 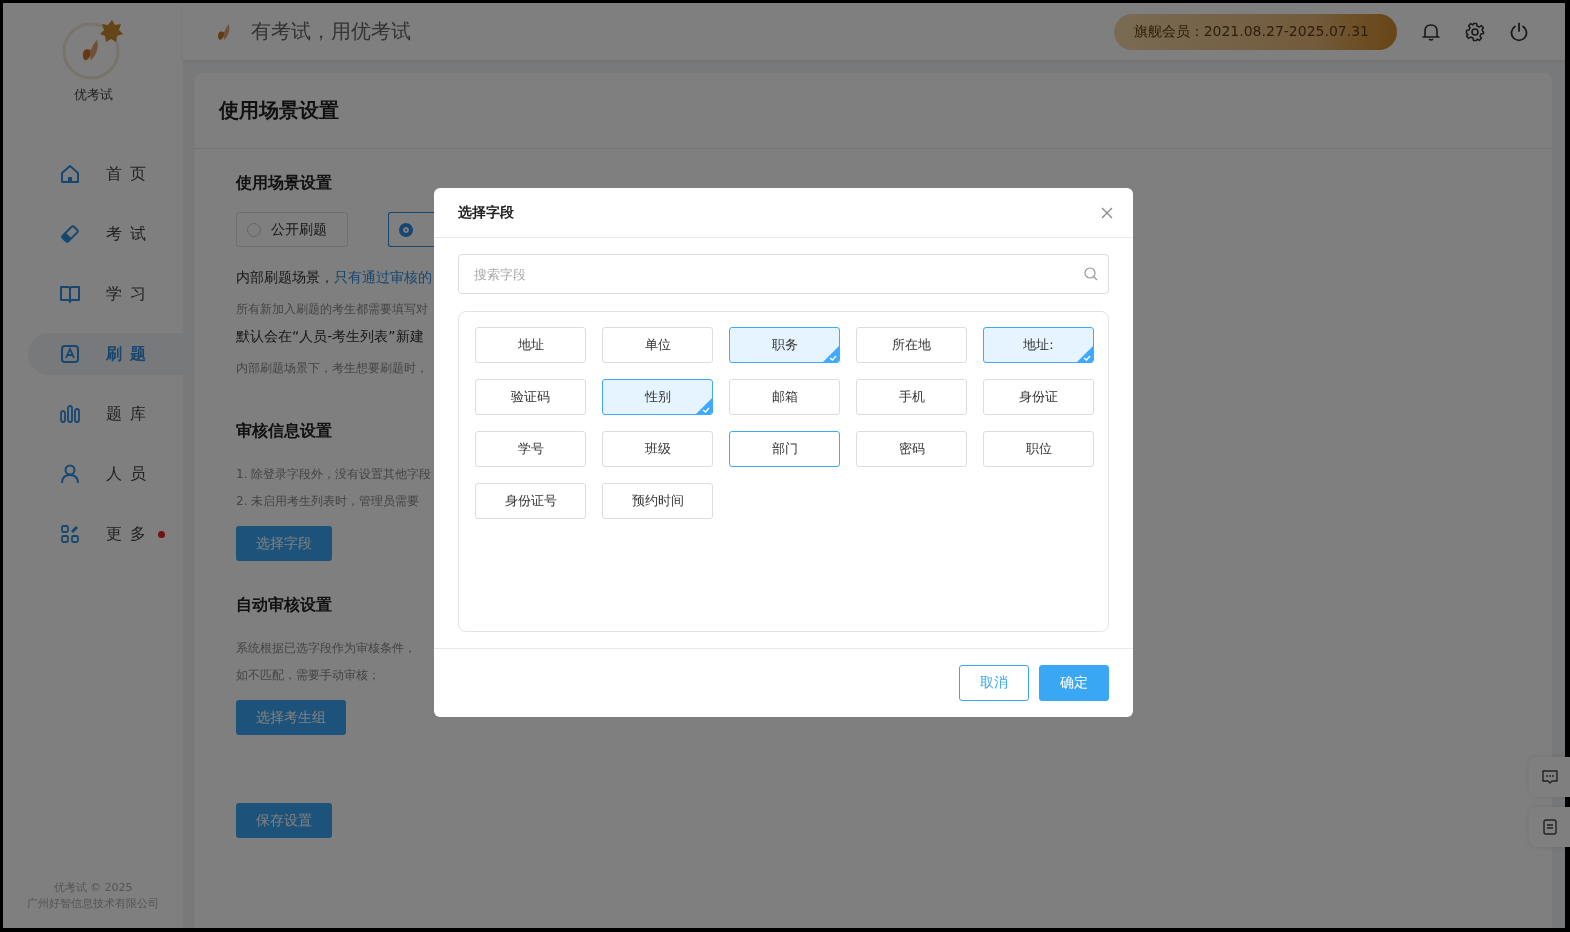 What do you see at coordinates (105, 234) in the screenshot?
I see `sidebar-item: 考试` at bounding box center [105, 234].